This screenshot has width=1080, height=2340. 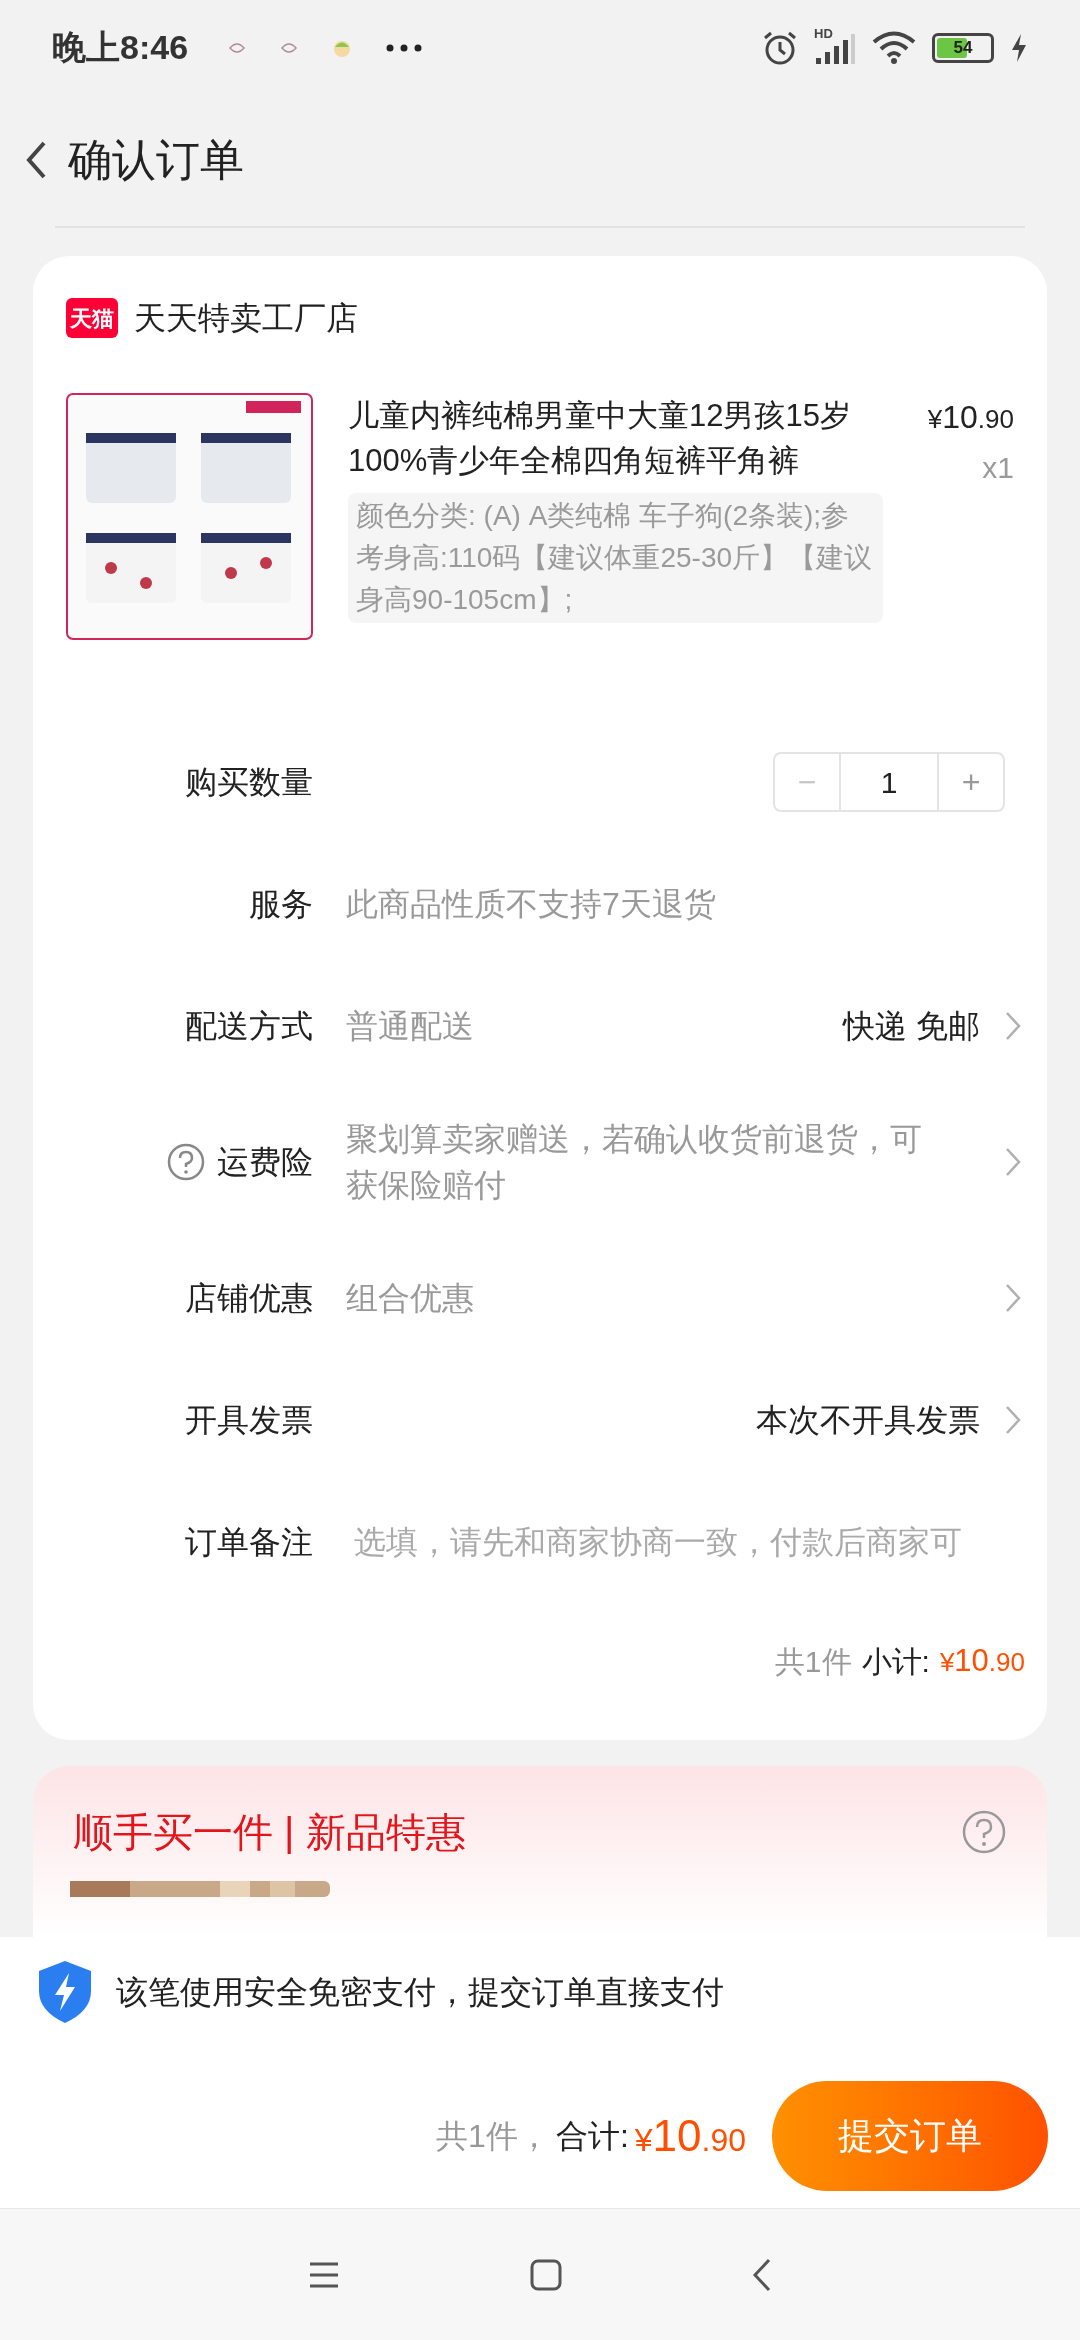 I want to click on menu-icon, so click(x=324, y=2274).